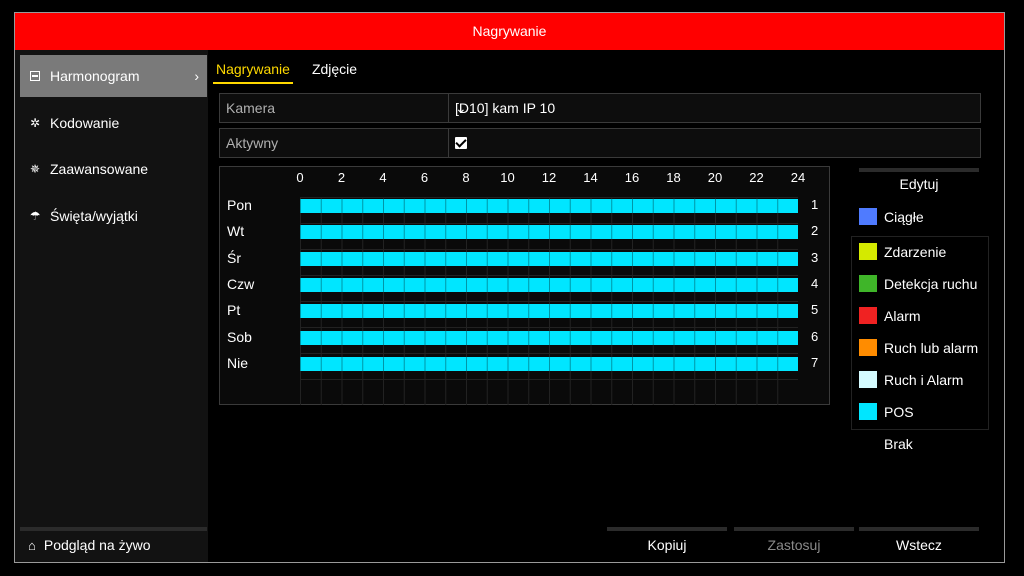  What do you see at coordinates (253, 71) in the screenshot?
I see `tab-nagrywanie: Nagrywanie` at bounding box center [253, 71].